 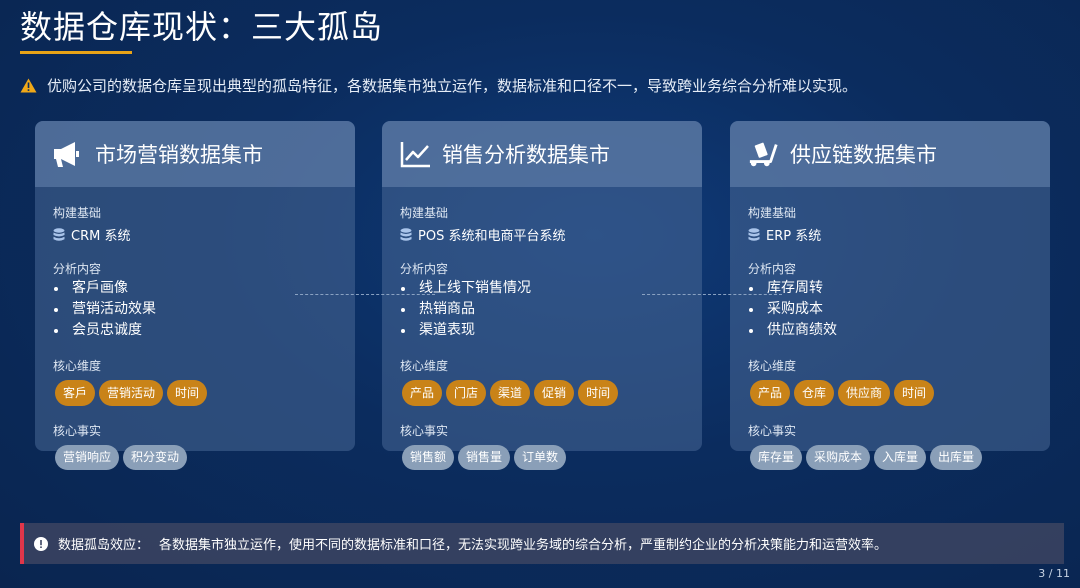 I want to click on list-item: 线上线下销售情况, so click(x=465, y=288).